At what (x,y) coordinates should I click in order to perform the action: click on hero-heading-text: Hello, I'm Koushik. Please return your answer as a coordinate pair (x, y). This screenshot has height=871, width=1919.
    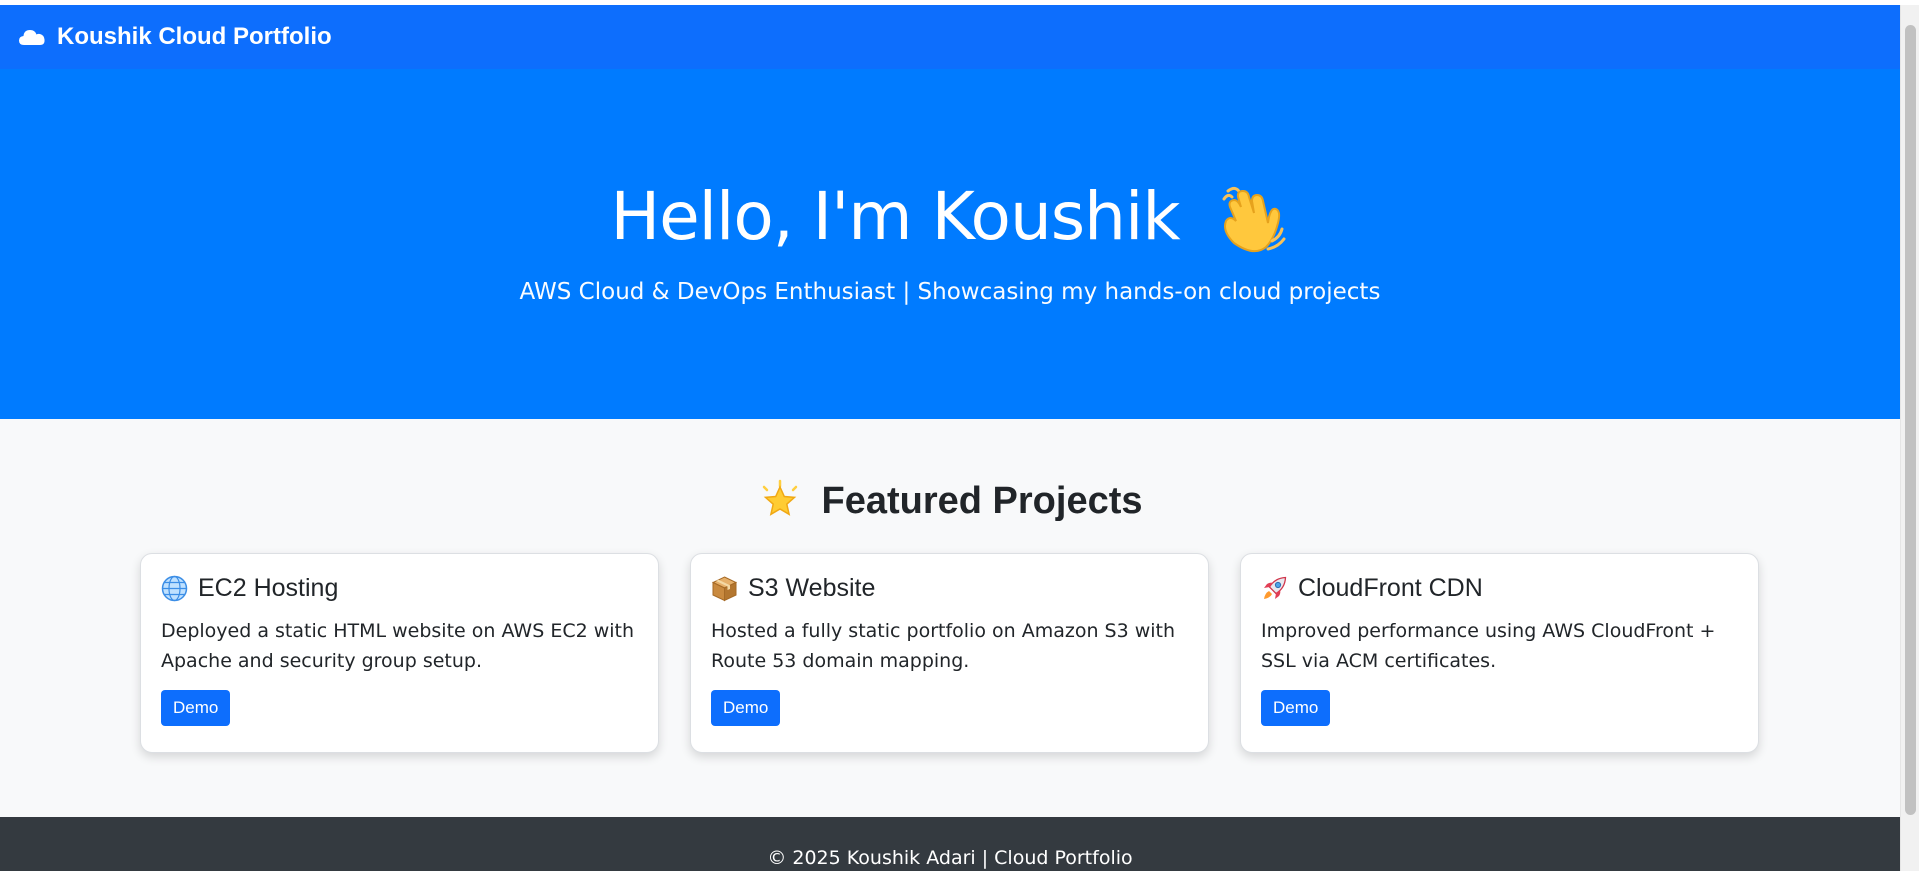
    Looking at the image, I should click on (895, 216).